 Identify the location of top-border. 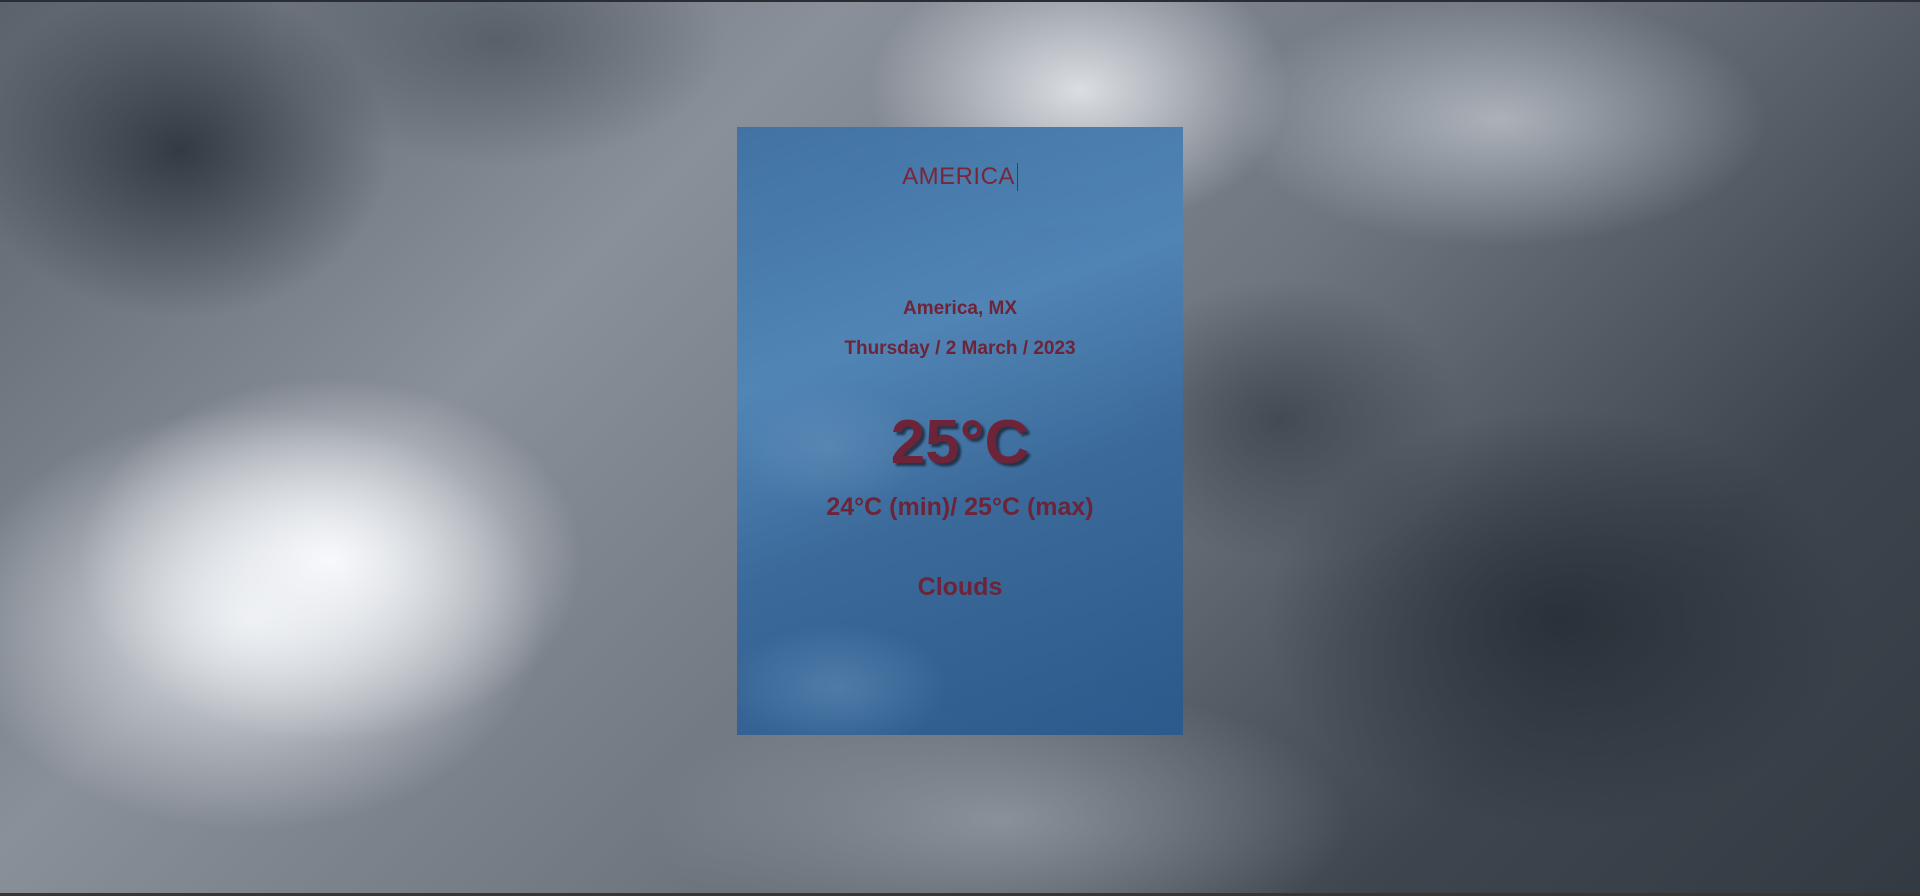
(960, 1).